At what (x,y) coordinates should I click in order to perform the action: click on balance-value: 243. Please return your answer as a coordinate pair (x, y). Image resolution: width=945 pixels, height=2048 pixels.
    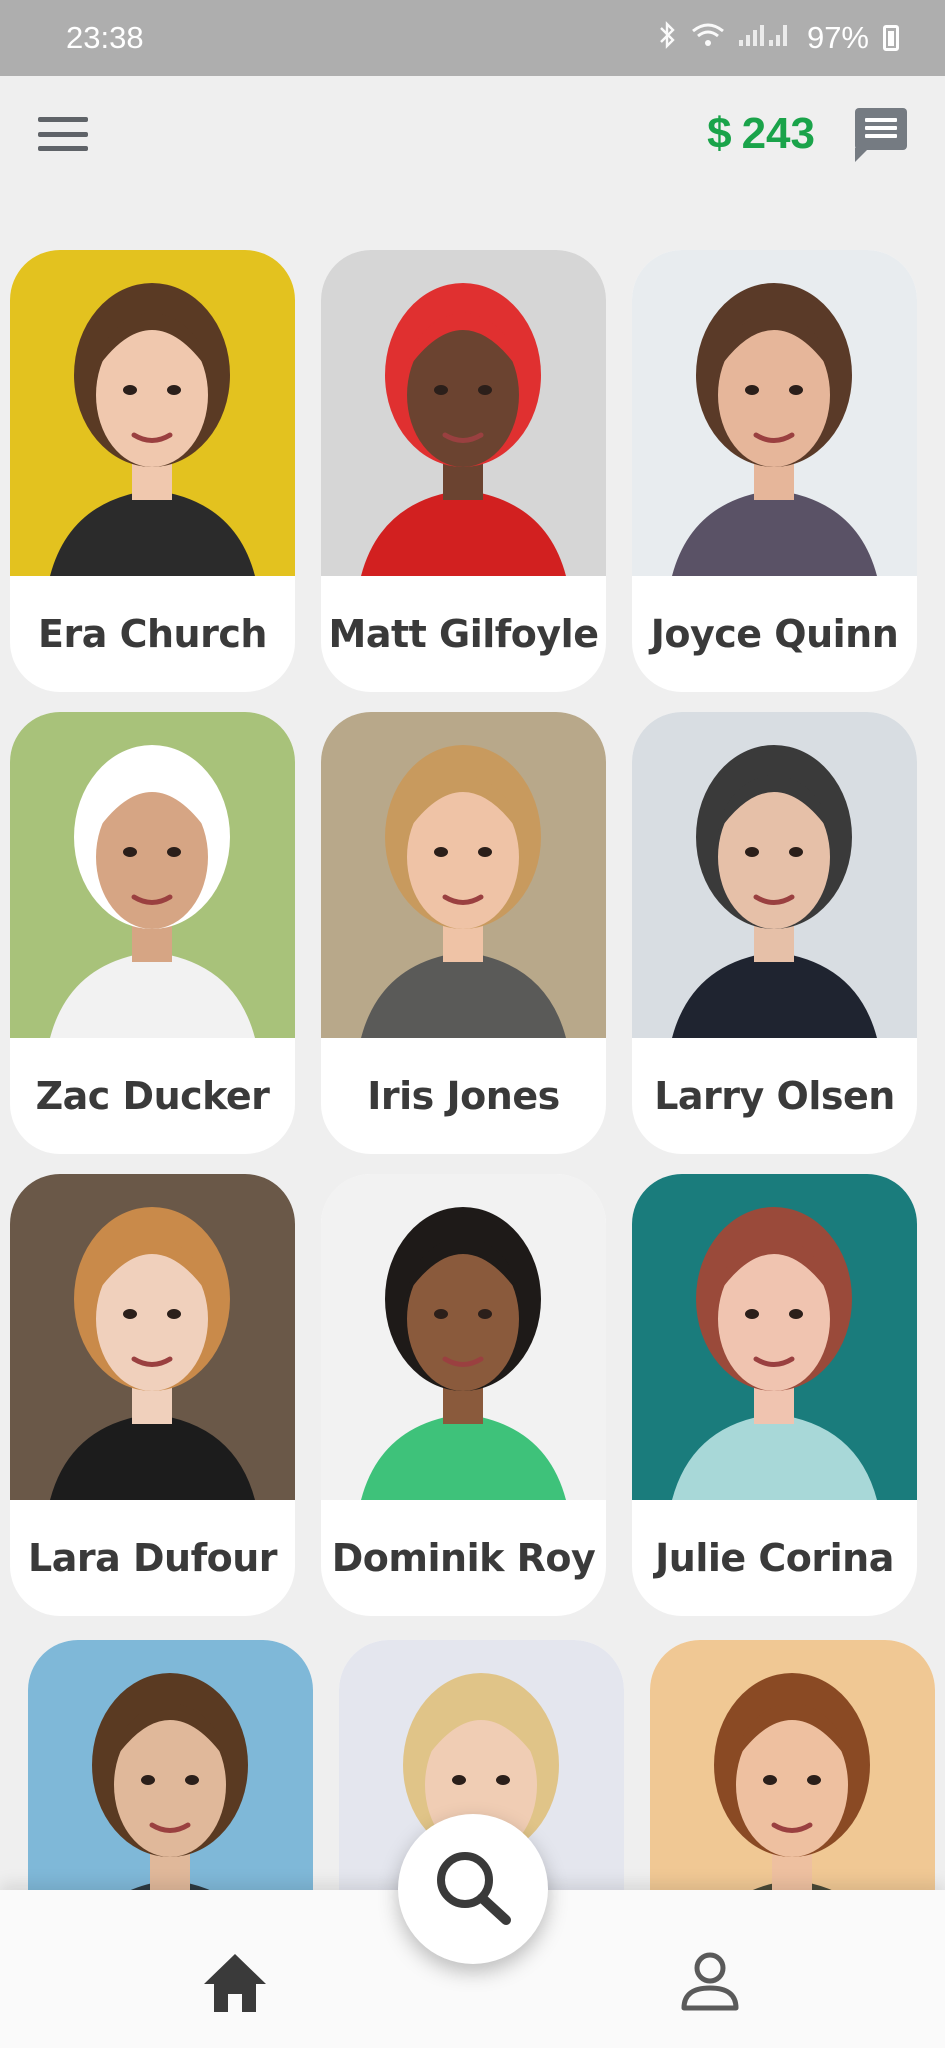
    Looking at the image, I should click on (778, 133).